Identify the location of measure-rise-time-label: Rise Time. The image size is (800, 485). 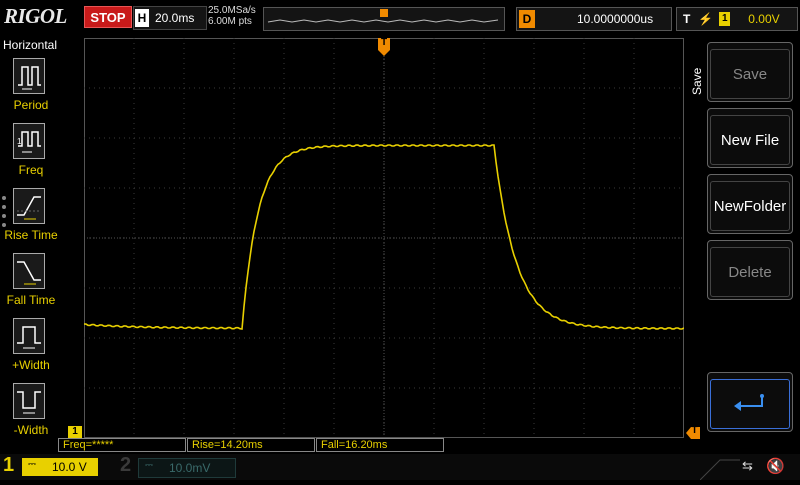
(31, 235).